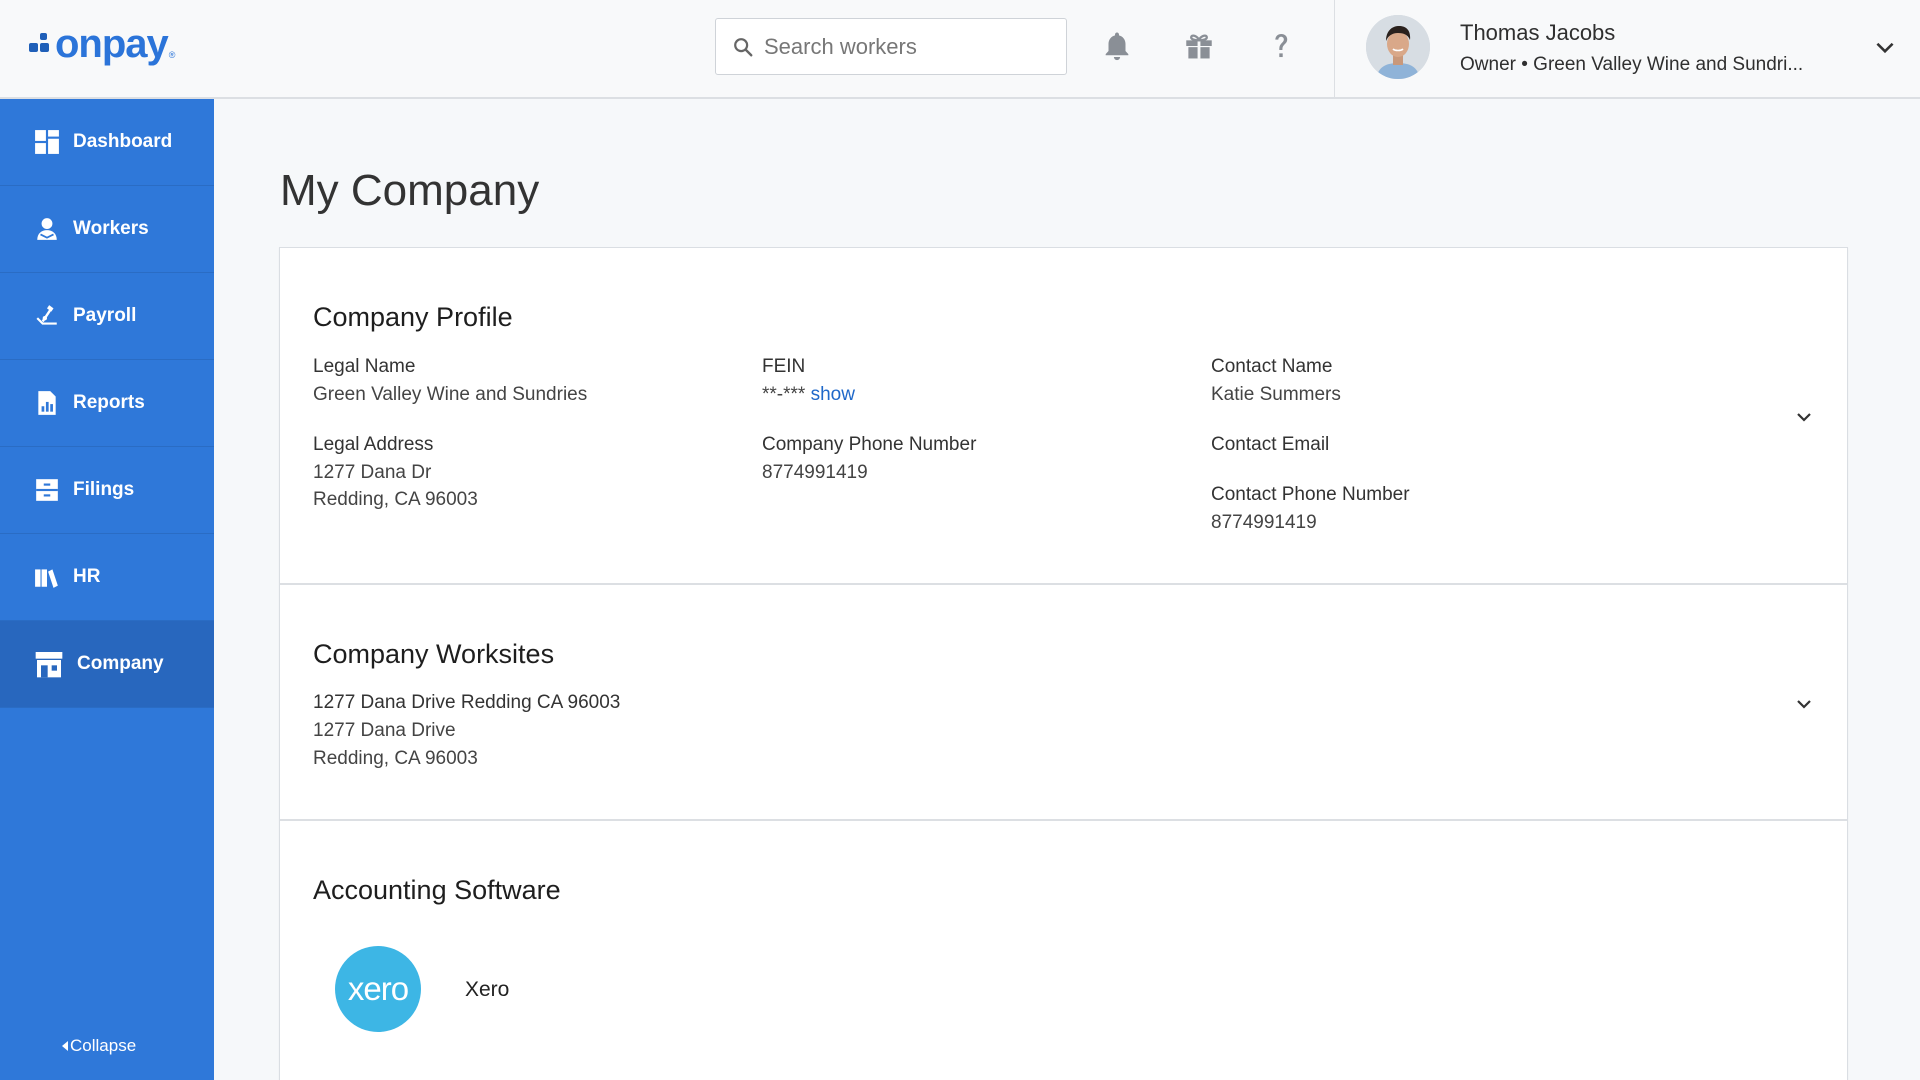 Image resolution: width=1920 pixels, height=1080 pixels. What do you see at coordinates (384, 730) in the screenshot?
I see `worksite-address-line1: 1277 Dana Drive` at bounding box center [384, 730].